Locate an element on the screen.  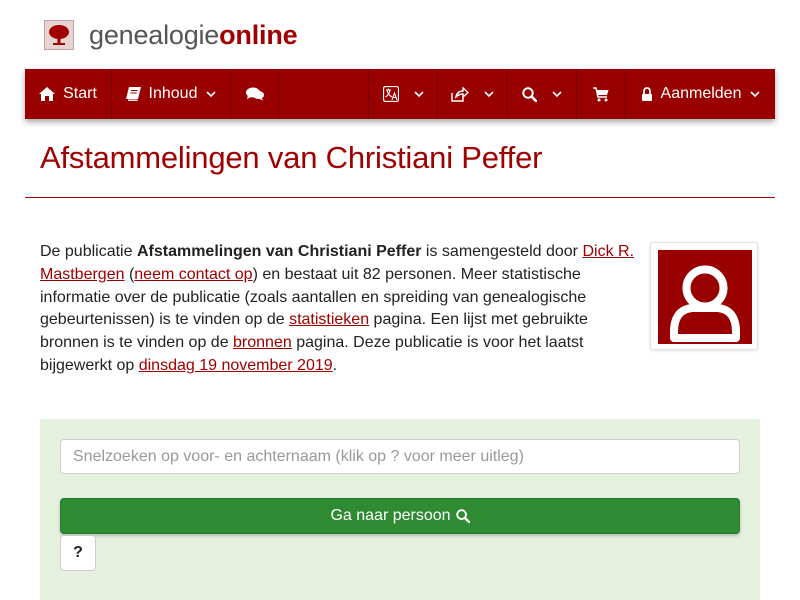
share-icon is located at coordinates (460, 94).